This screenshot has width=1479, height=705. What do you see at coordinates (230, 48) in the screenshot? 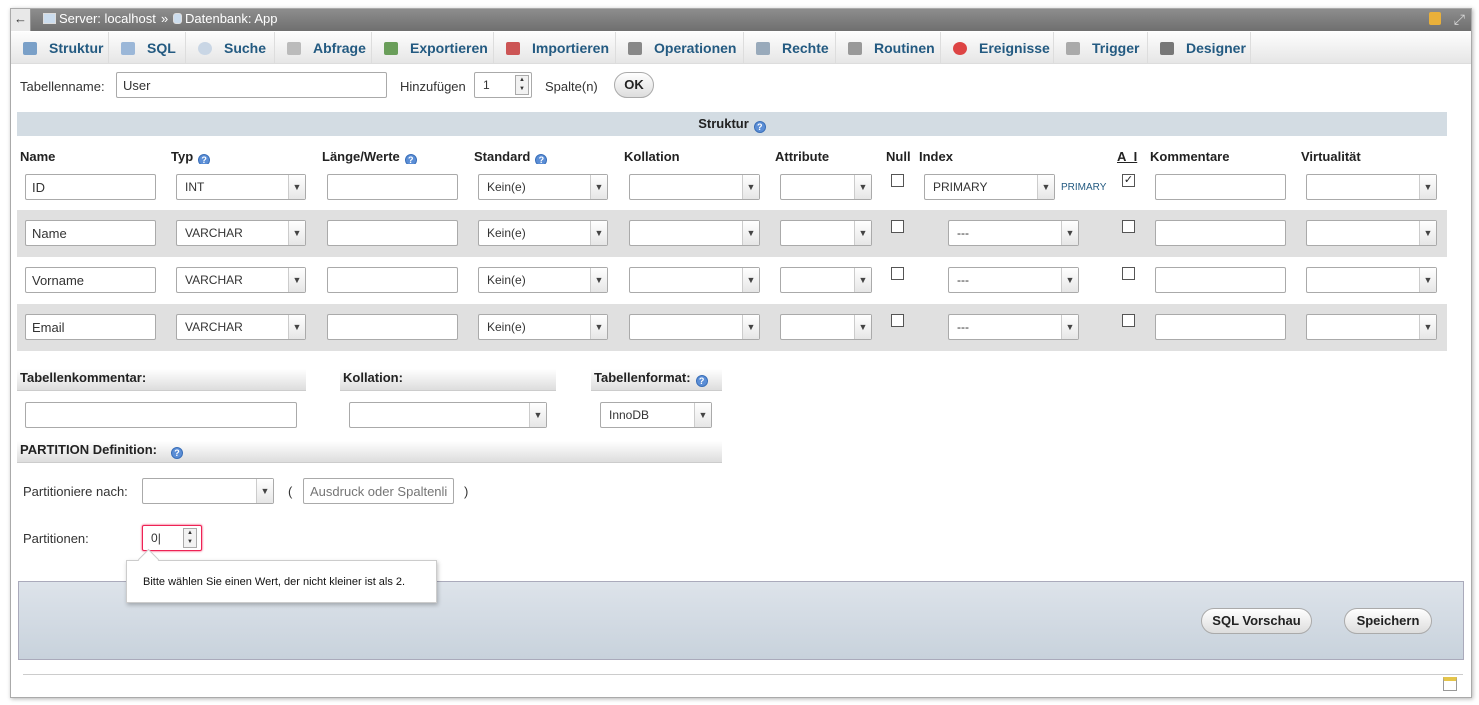
I see `tab-suche: Suche` at bounding box center [230, 48].